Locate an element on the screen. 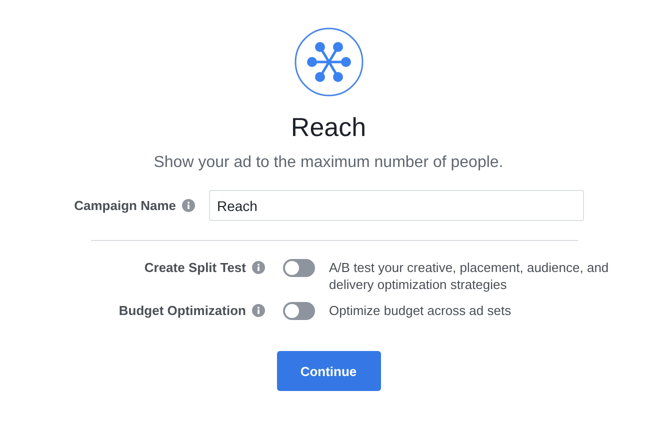  objective-title: Reach is located at coordinates (328, 127).